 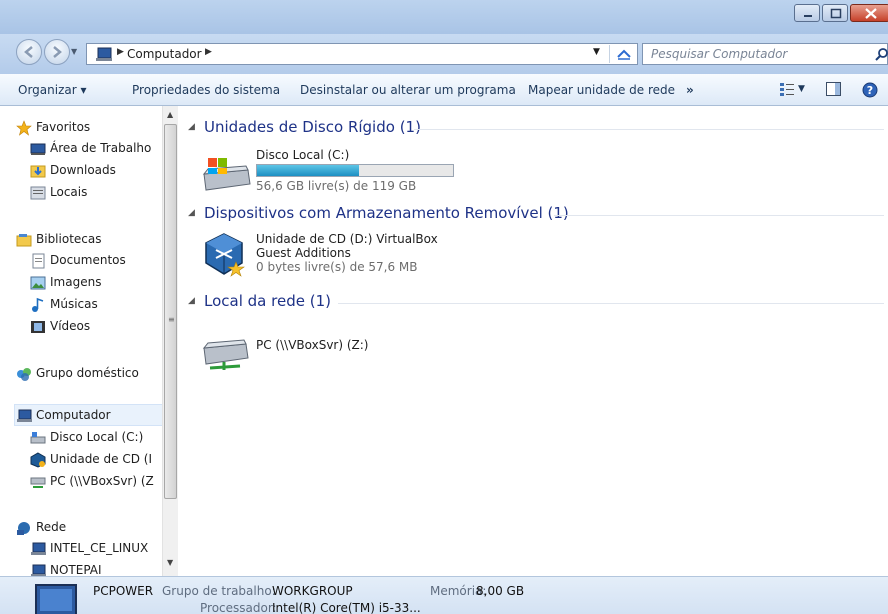 What do you see at coordinates (787, 89) in the screenshot?
I see `change-view-icon` at bounding box center [787, 89].